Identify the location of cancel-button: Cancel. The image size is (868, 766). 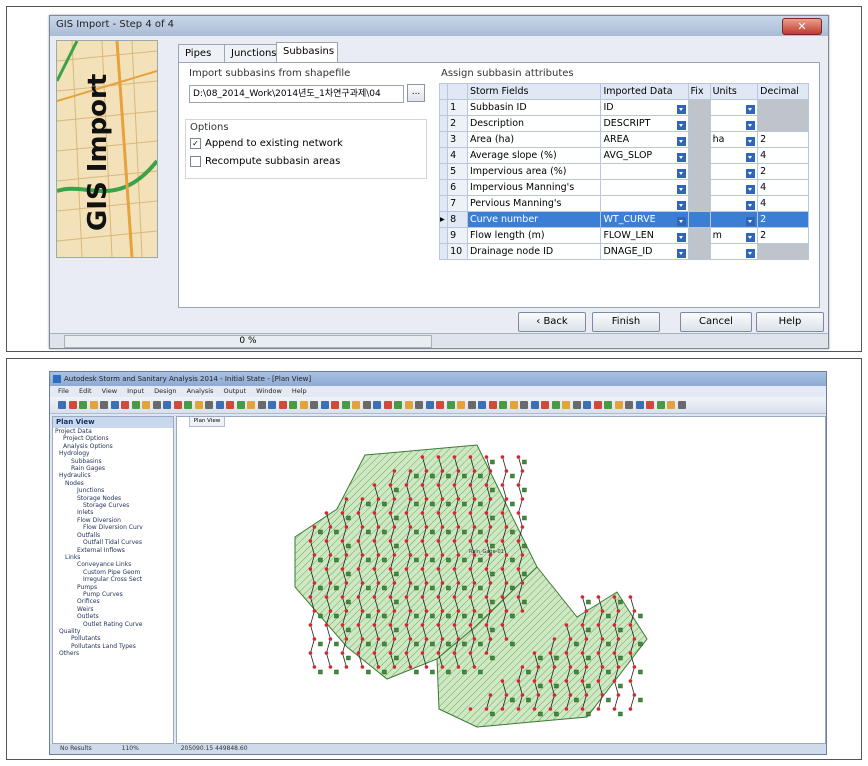
(716, 322).